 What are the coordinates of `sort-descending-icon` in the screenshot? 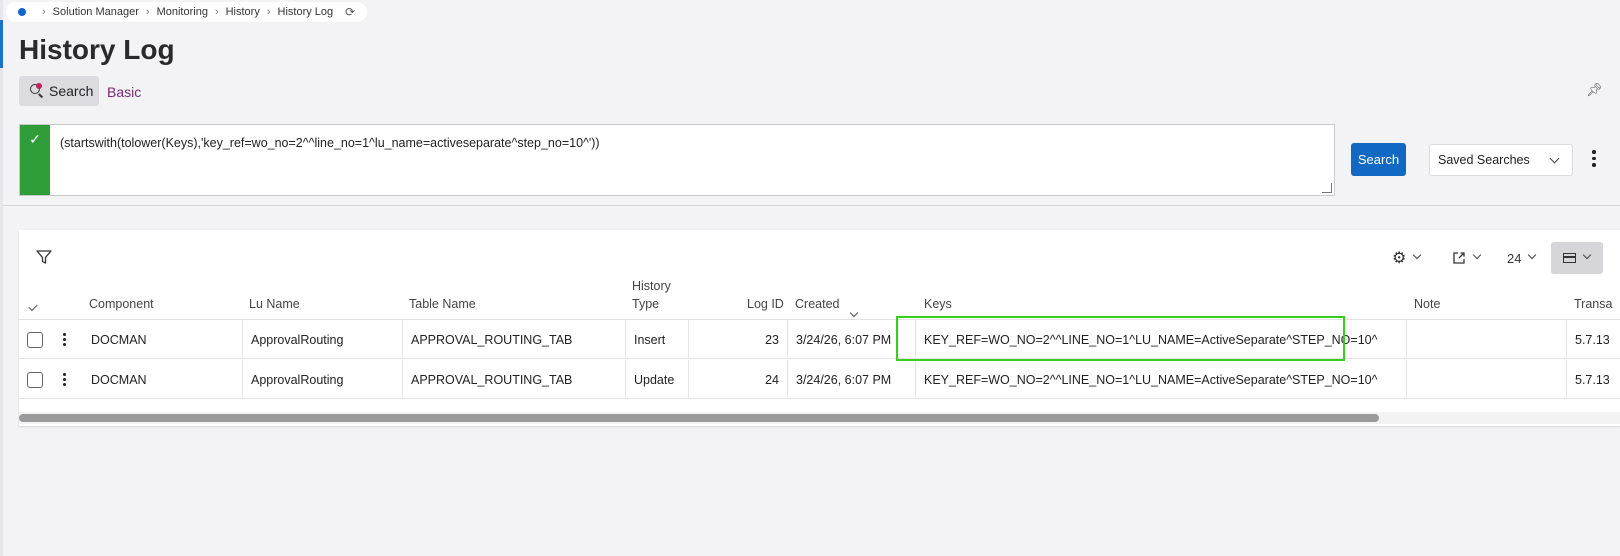 It's located at (854, 313).